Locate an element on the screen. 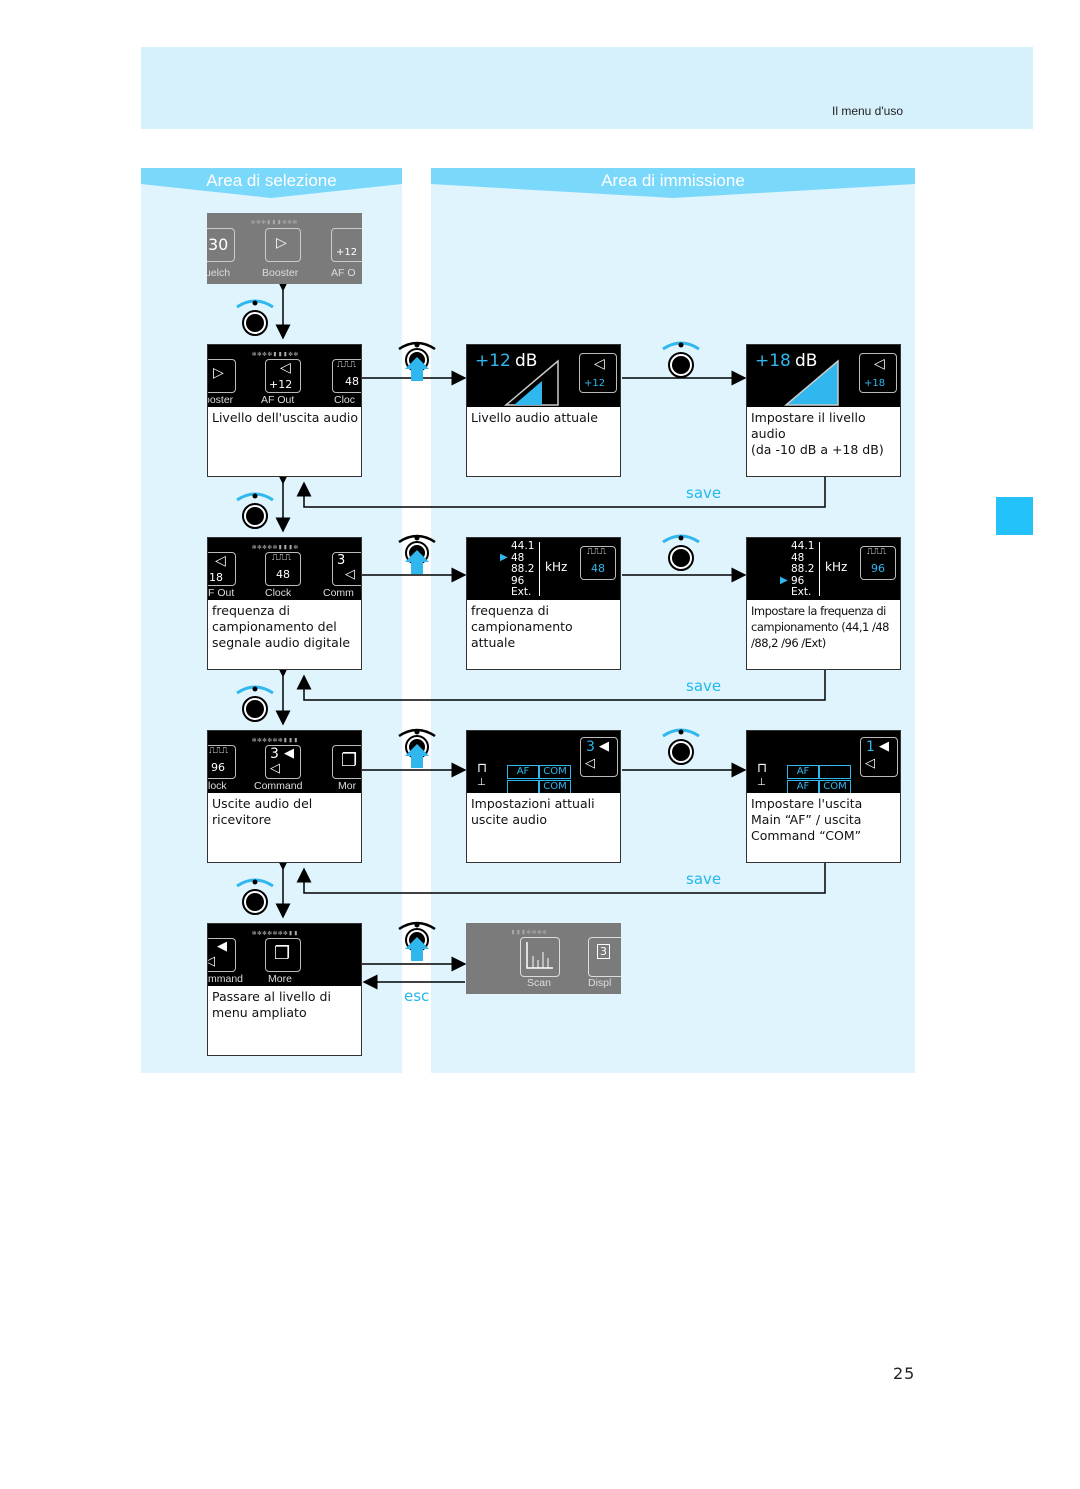 The height and width of the screenshot is (1489, 1080). current-audio-level-card: +12 dB ◁ +12 Livello audio attuale is located at coordinates (543, 410).